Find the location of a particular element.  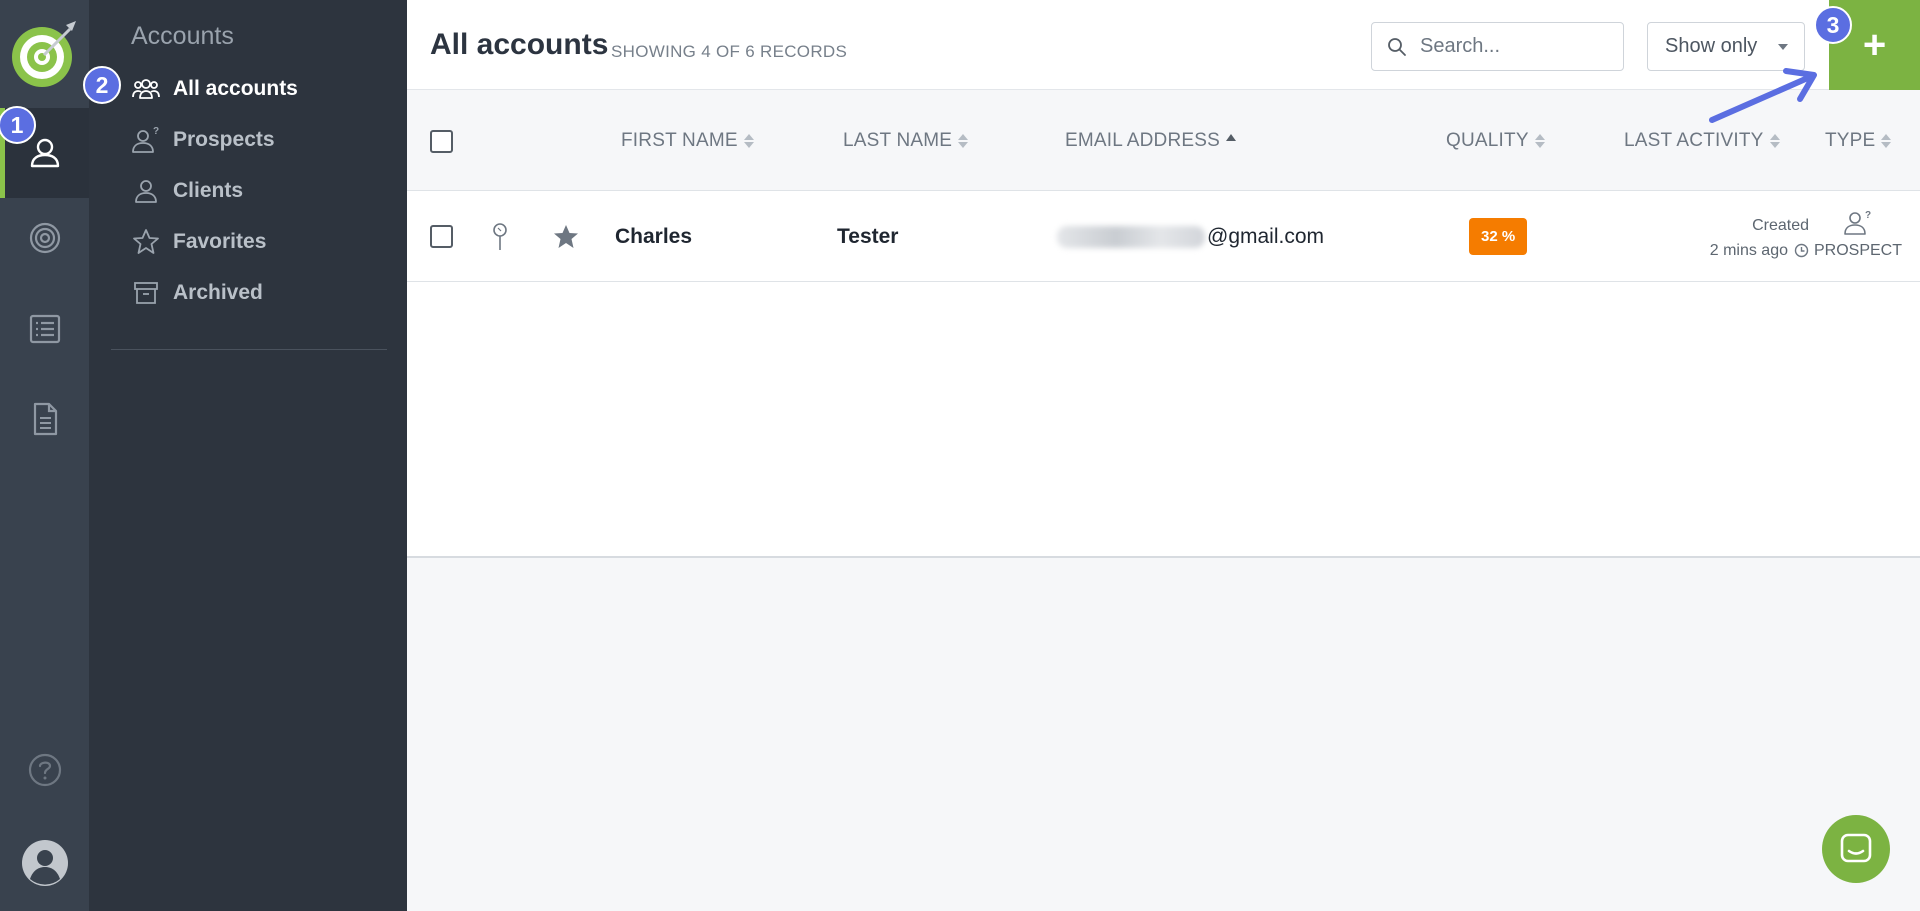

target-logo-icon is located at coordinates (43, 54).